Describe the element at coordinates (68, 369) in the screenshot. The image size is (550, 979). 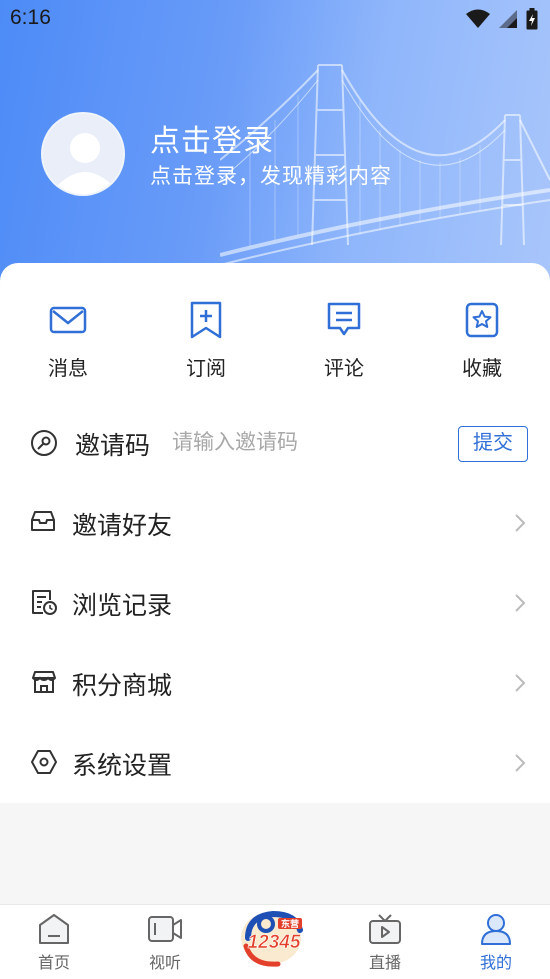
I see `quick-action-label: 消息` at that location.